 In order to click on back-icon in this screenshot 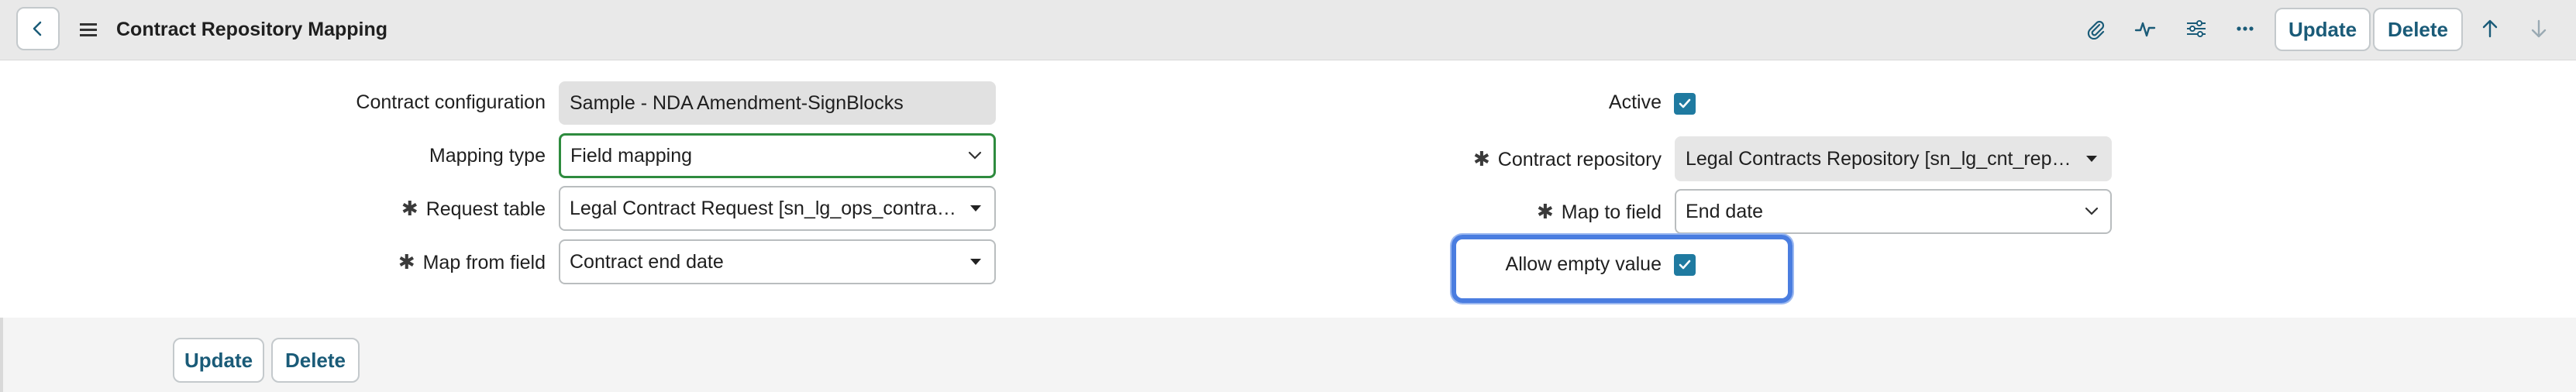, I will do `click(37, 28)`.